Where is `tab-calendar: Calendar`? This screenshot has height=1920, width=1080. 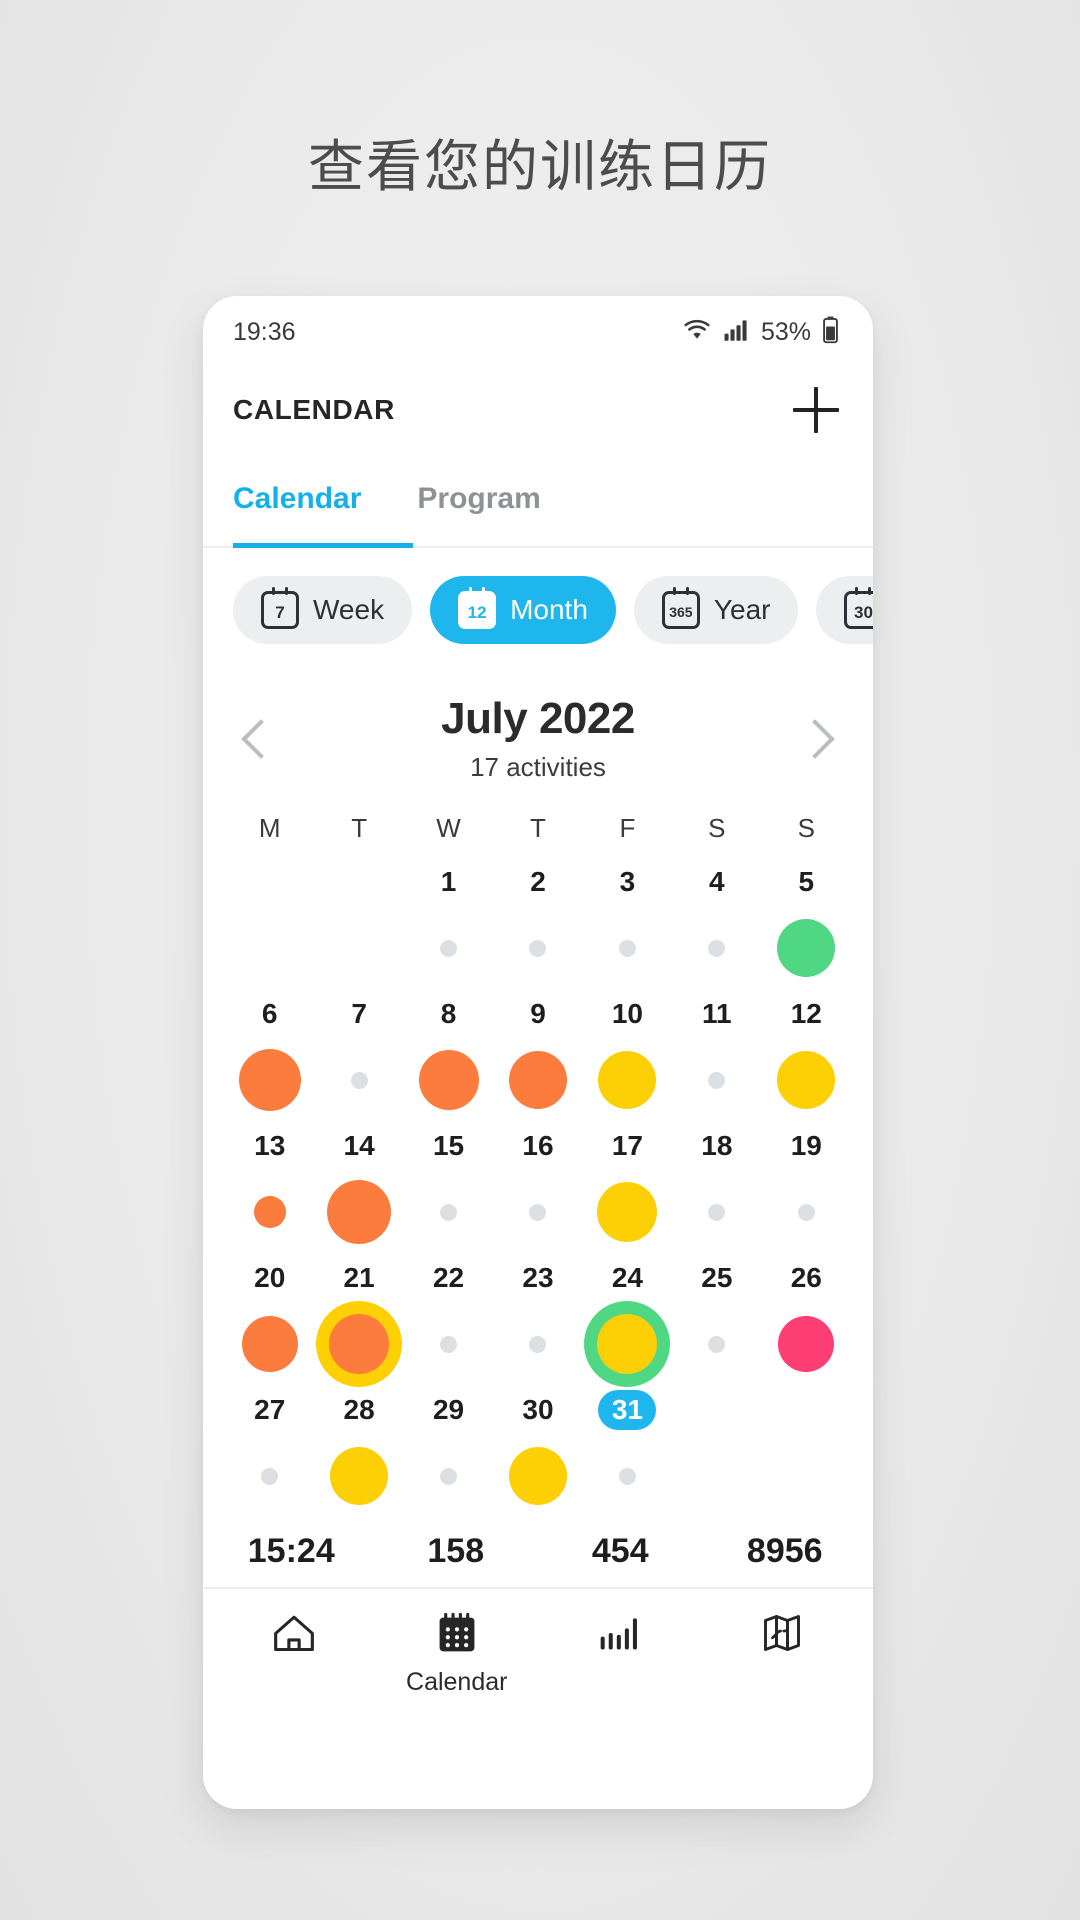 tab-calendar: Calendar is located at coordinates (297, 499).